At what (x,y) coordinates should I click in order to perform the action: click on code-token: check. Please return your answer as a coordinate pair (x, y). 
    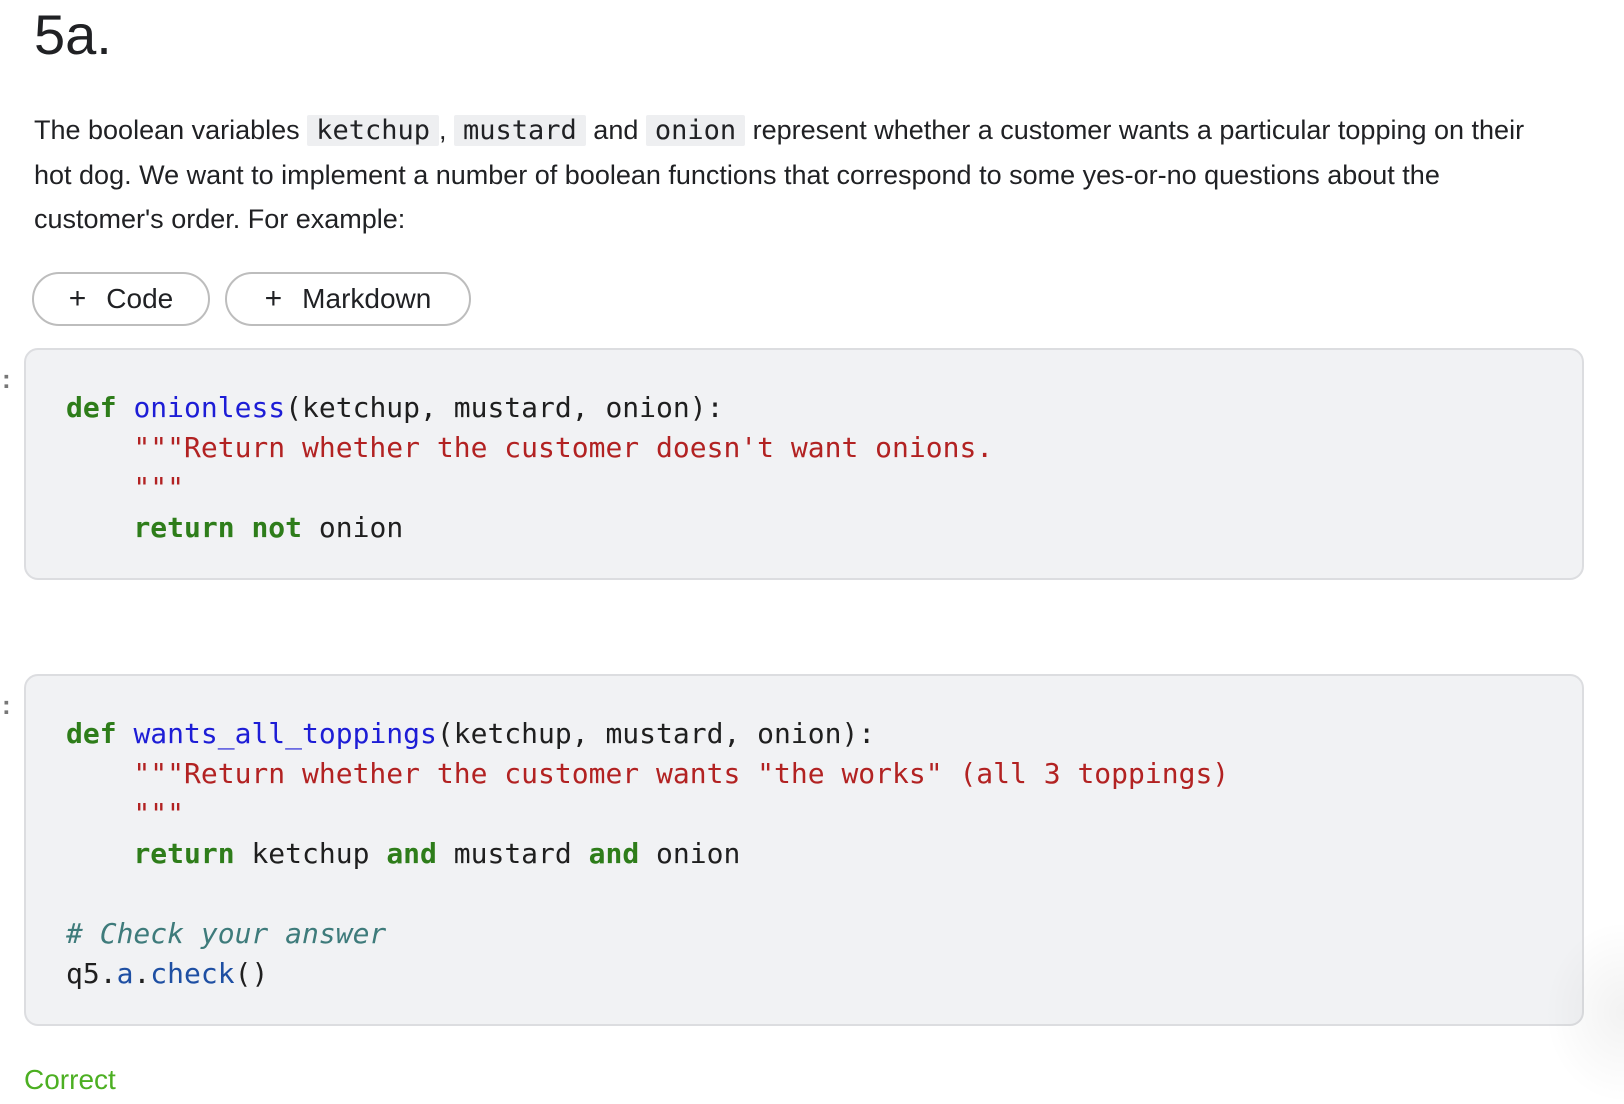
    Looking at the image, I should click on (192, 973).